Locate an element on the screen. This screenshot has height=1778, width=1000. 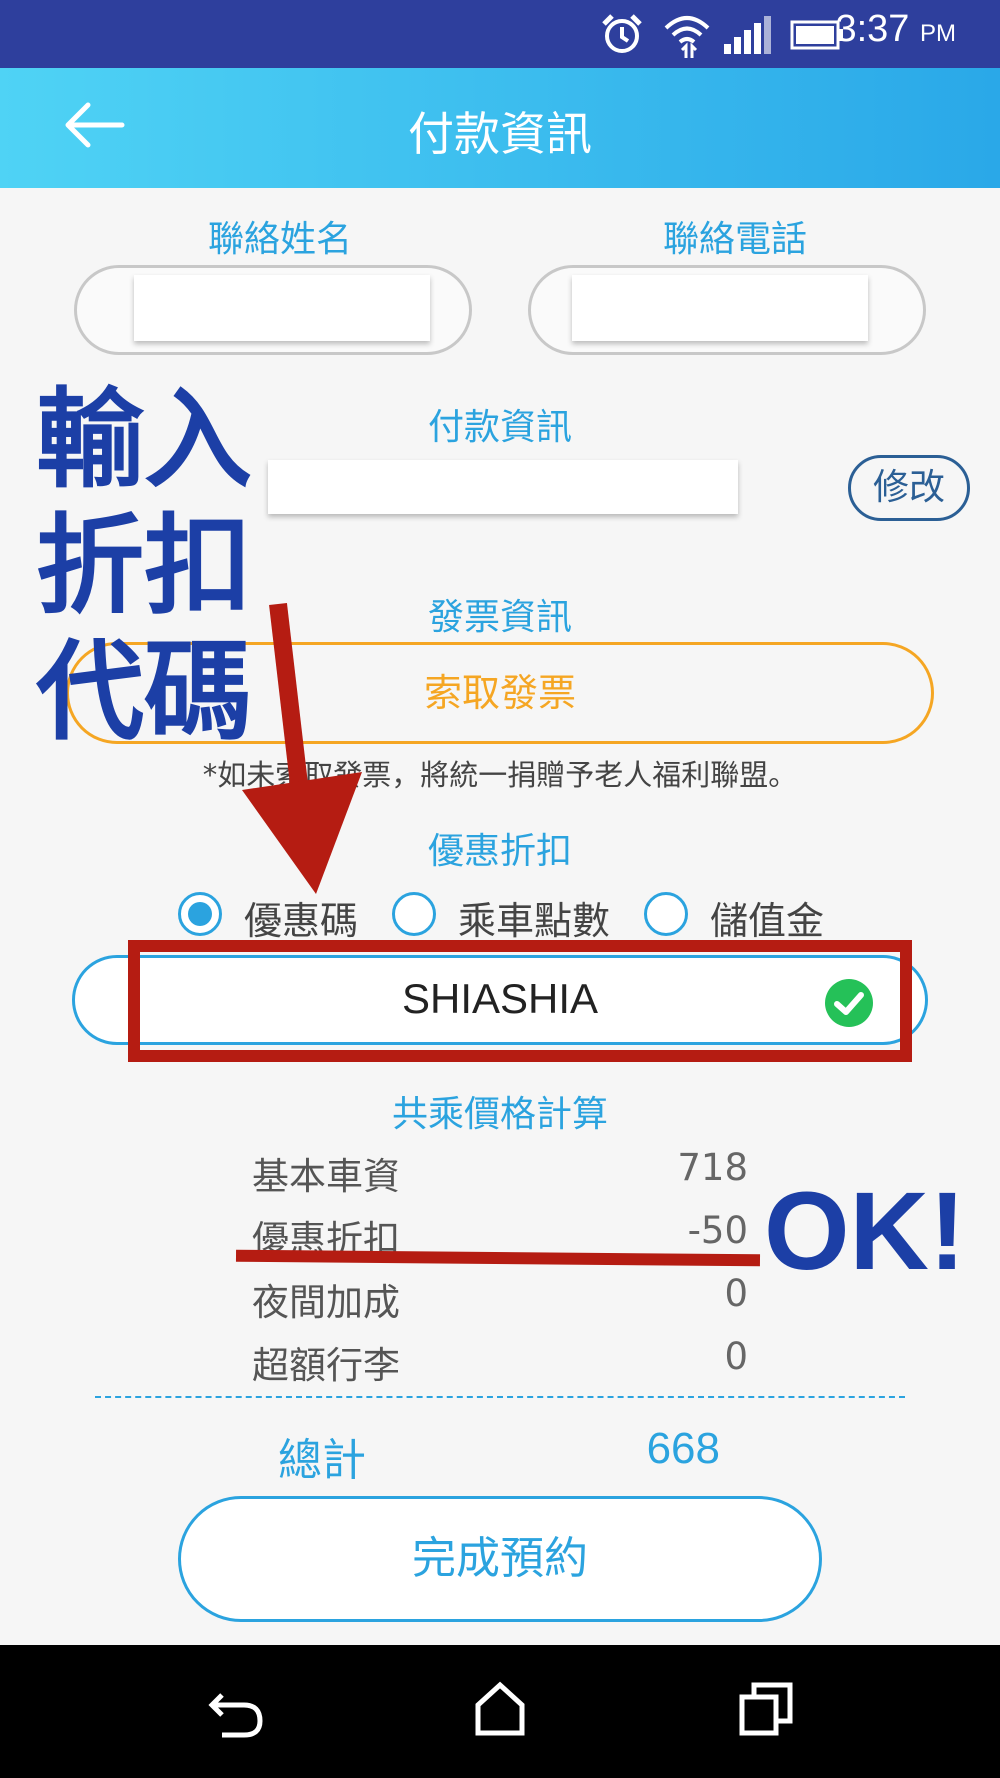
price-row-label: 夜間加成 is located at coordinates (326, 1302).